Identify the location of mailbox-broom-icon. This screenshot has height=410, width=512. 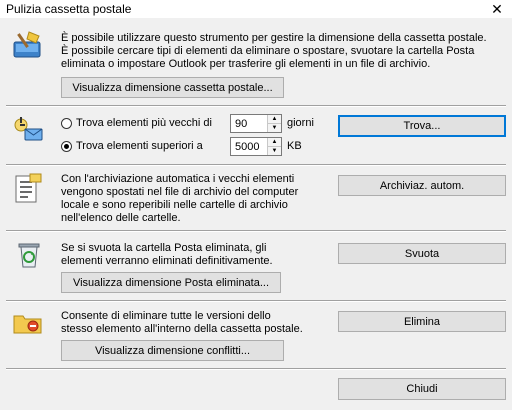
(27, 44).